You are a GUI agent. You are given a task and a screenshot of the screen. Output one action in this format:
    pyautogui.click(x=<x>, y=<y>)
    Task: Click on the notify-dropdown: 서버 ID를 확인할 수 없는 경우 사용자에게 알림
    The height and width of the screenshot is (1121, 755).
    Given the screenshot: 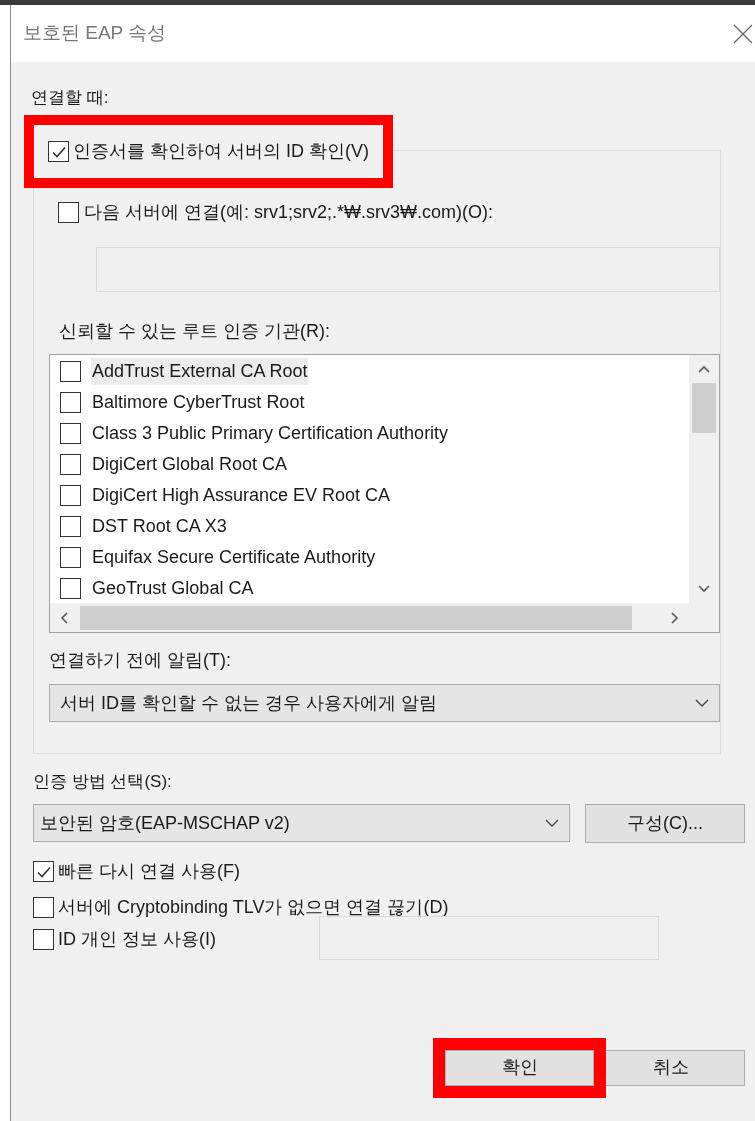 What is the action you would take?
    pyautogui.click(x=384, y=703)
    